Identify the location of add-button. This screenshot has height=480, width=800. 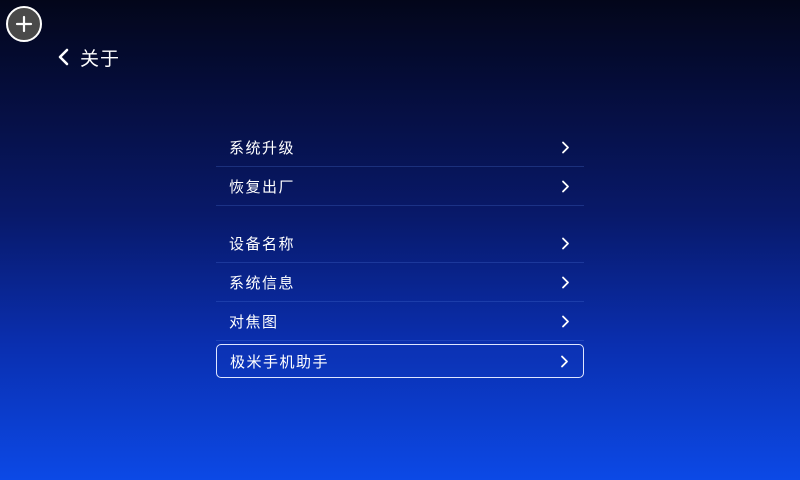
(24, 24).